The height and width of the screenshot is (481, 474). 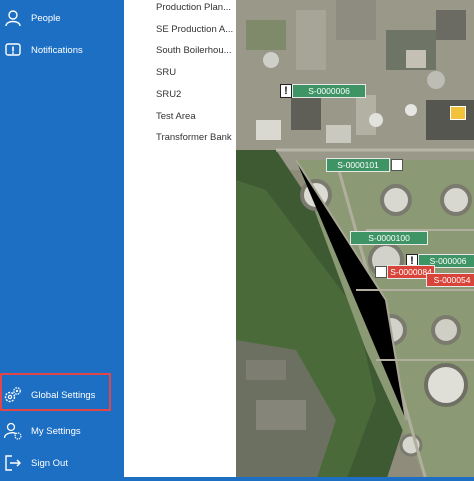 I want to click on nav-label-global-settings: Global Settings, so click(x=63, y=395).